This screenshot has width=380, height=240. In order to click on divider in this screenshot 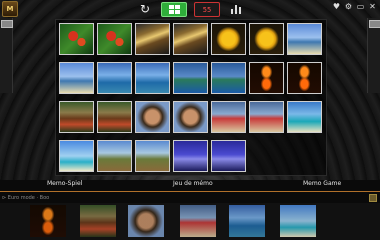, I will do `click(190, 191)`.